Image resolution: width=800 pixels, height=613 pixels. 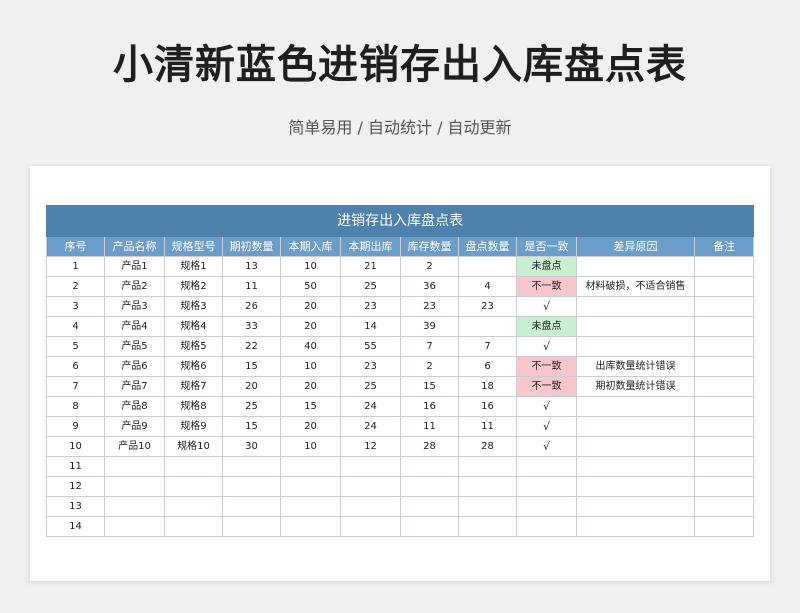 I want to click on table-cell: 产品1, so click(x=134, y=266).